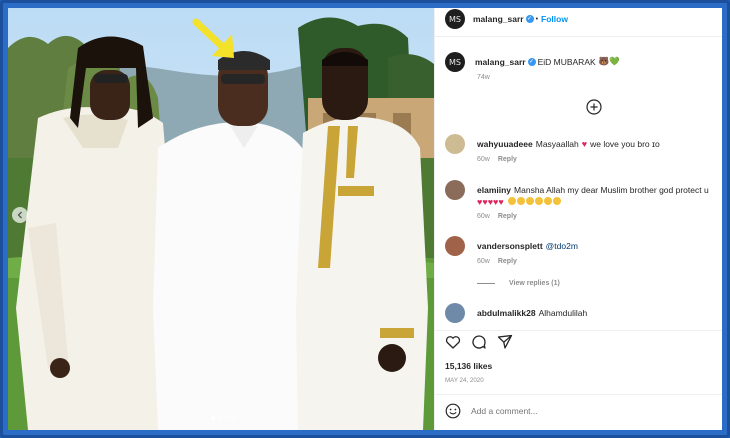 The image size is (730, 438). Describe the element at coordinates (505, 342) in the screenshot. I see `send-icon` at that location.